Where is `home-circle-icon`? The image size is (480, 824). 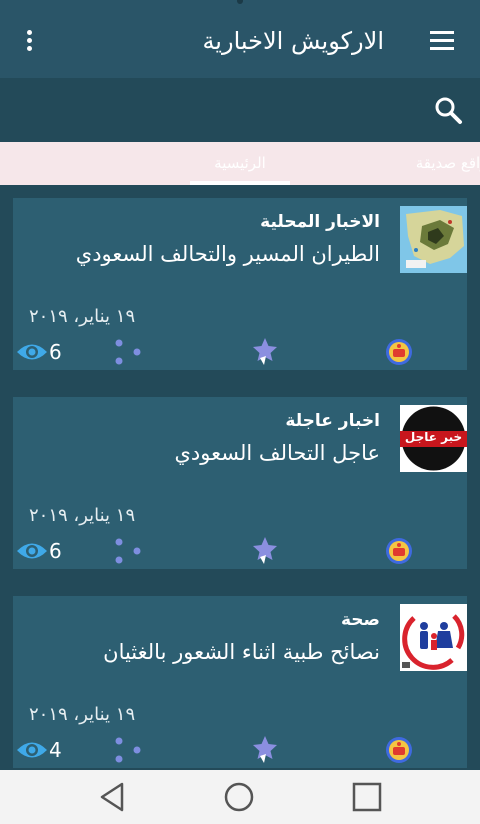
home-circle-icon is located at coordinates (239, 797).